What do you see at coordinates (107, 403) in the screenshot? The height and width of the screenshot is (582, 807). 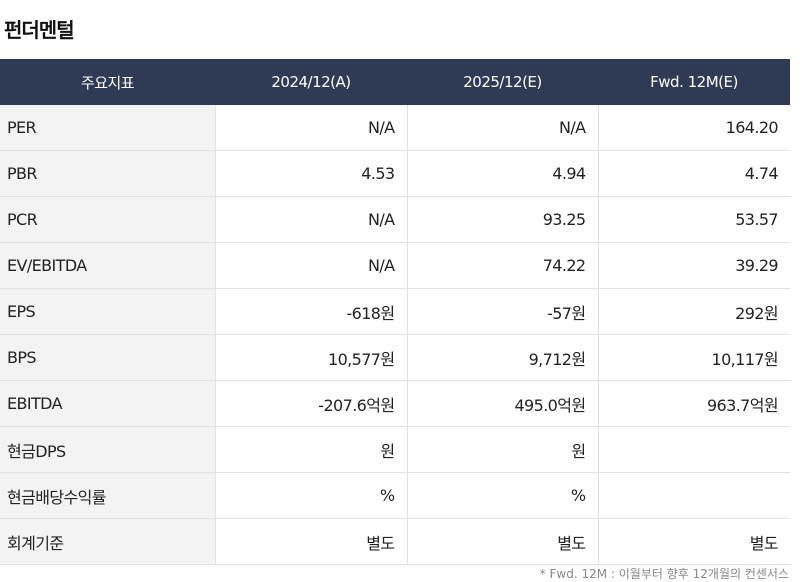 I see `row-label: EBITDA` at bounding box center [107, 403].